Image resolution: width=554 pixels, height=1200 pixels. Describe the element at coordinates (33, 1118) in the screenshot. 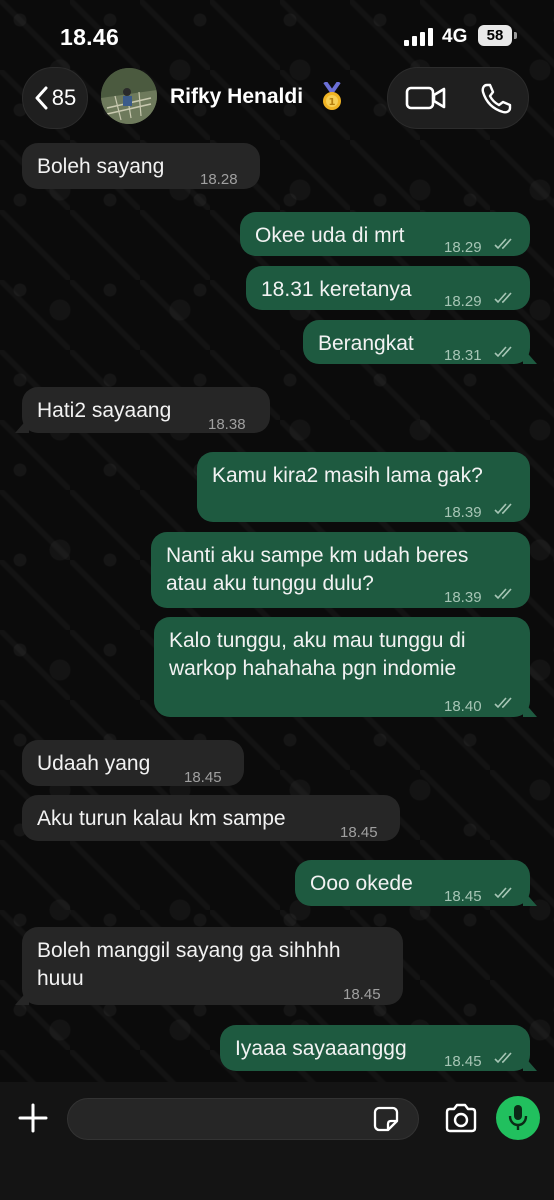

I see `plus-icon` at that location.